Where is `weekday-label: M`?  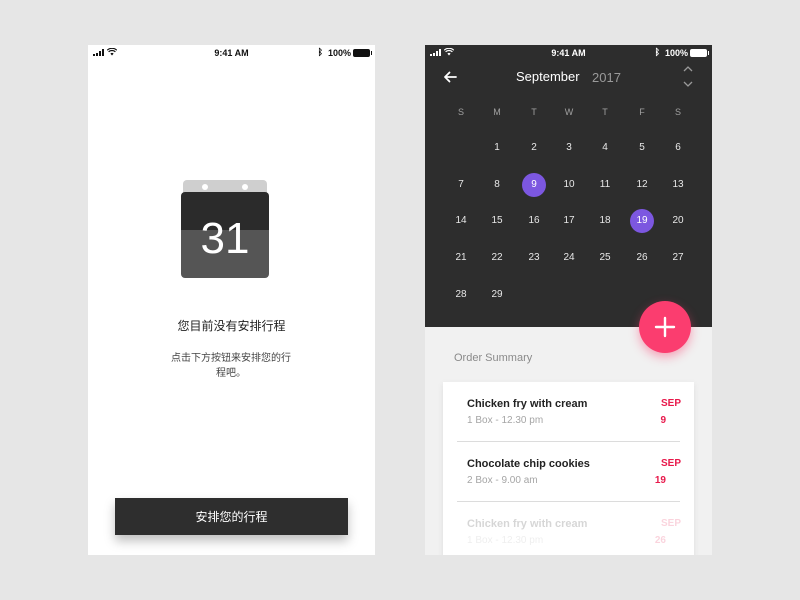
weekday-label: M is located at coordinates (497, 112).